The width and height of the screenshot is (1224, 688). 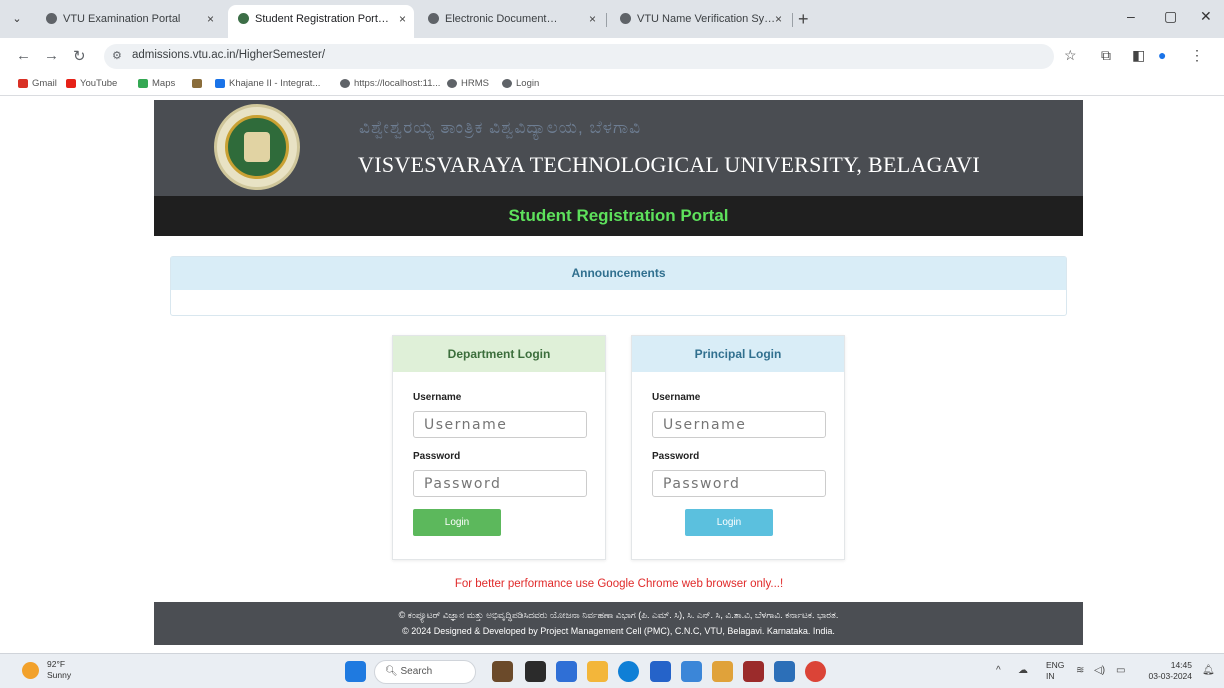 What do you see at coordinates (91, 83) in the screenshot?
I see `bookmark-youtube: YouTube` at bounding box center [91, 83].